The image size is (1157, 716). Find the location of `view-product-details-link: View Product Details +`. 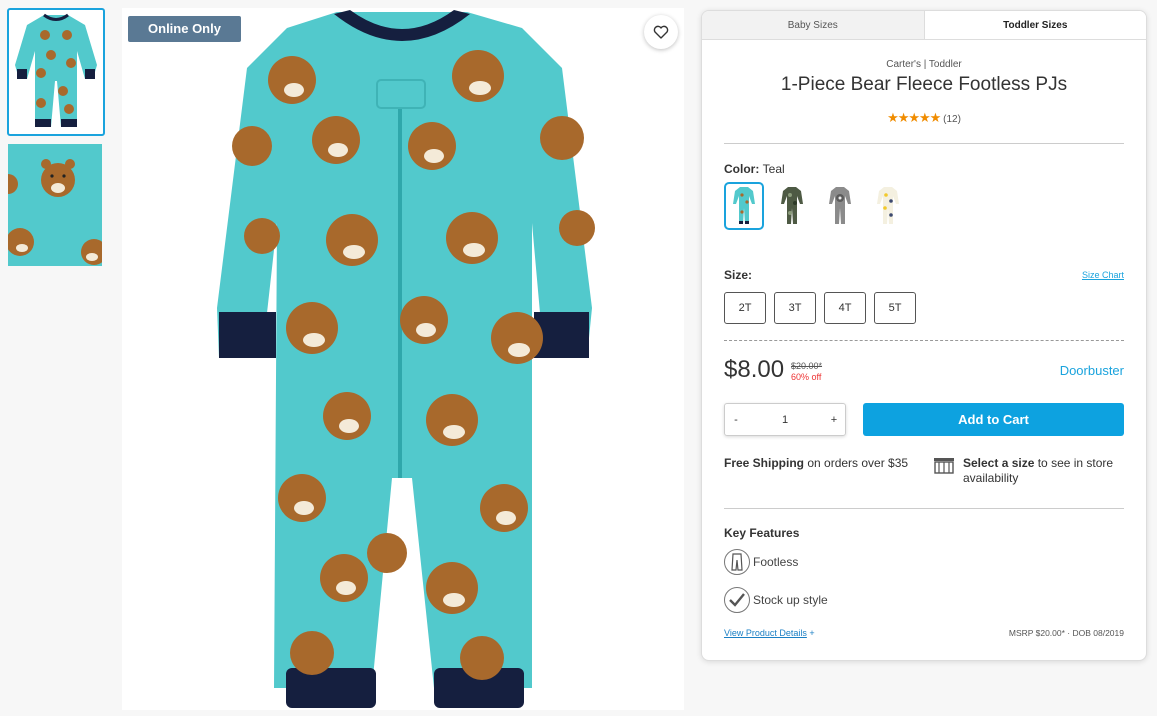

view-product-details-link: View Product Details + is located at coordinates (769, 633).